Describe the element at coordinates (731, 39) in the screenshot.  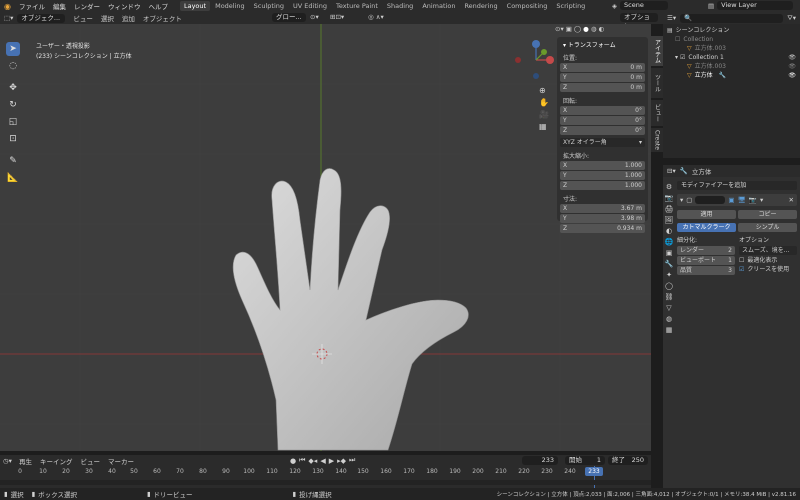
I see `outliner-item: ☐ Collection` at that location.